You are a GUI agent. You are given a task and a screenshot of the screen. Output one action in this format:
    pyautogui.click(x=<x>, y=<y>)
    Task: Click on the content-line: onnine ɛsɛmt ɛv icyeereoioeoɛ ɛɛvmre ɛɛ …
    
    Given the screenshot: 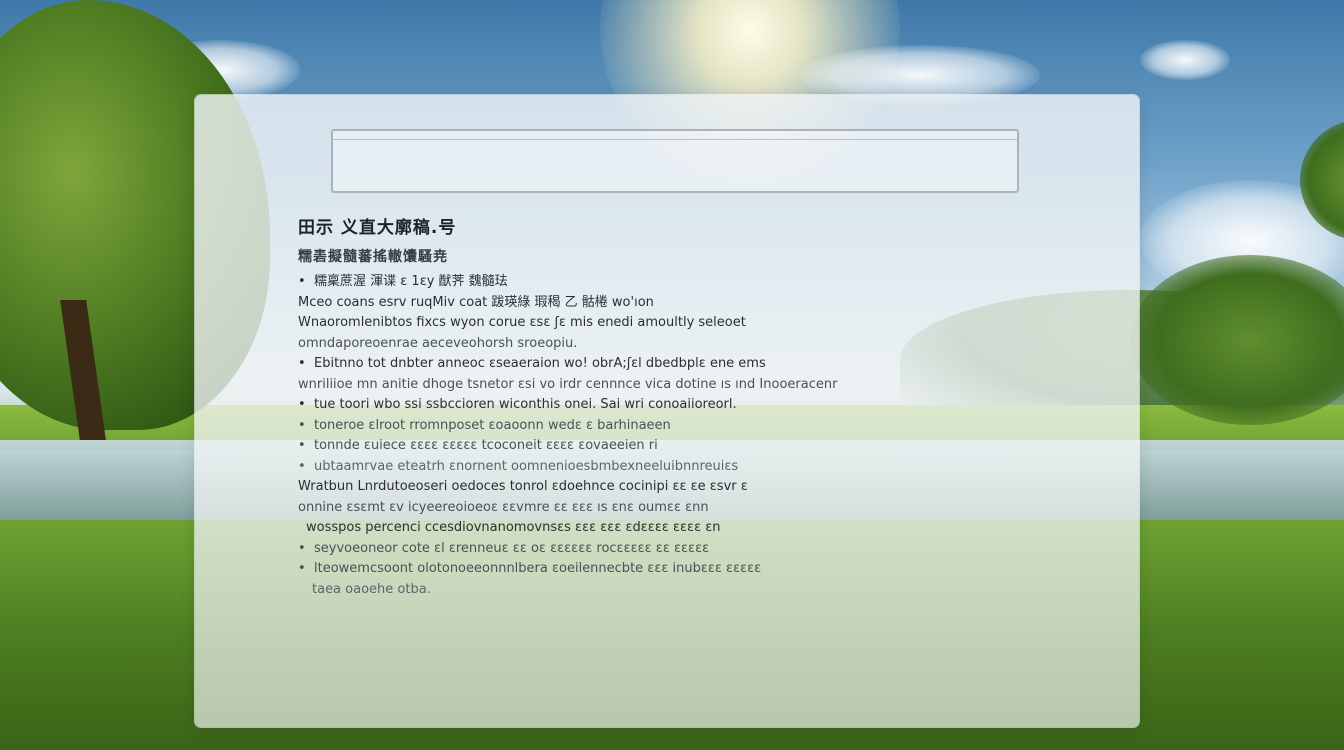 What is the action you would take?
    pyautogui.click(x=503, y=507)
    